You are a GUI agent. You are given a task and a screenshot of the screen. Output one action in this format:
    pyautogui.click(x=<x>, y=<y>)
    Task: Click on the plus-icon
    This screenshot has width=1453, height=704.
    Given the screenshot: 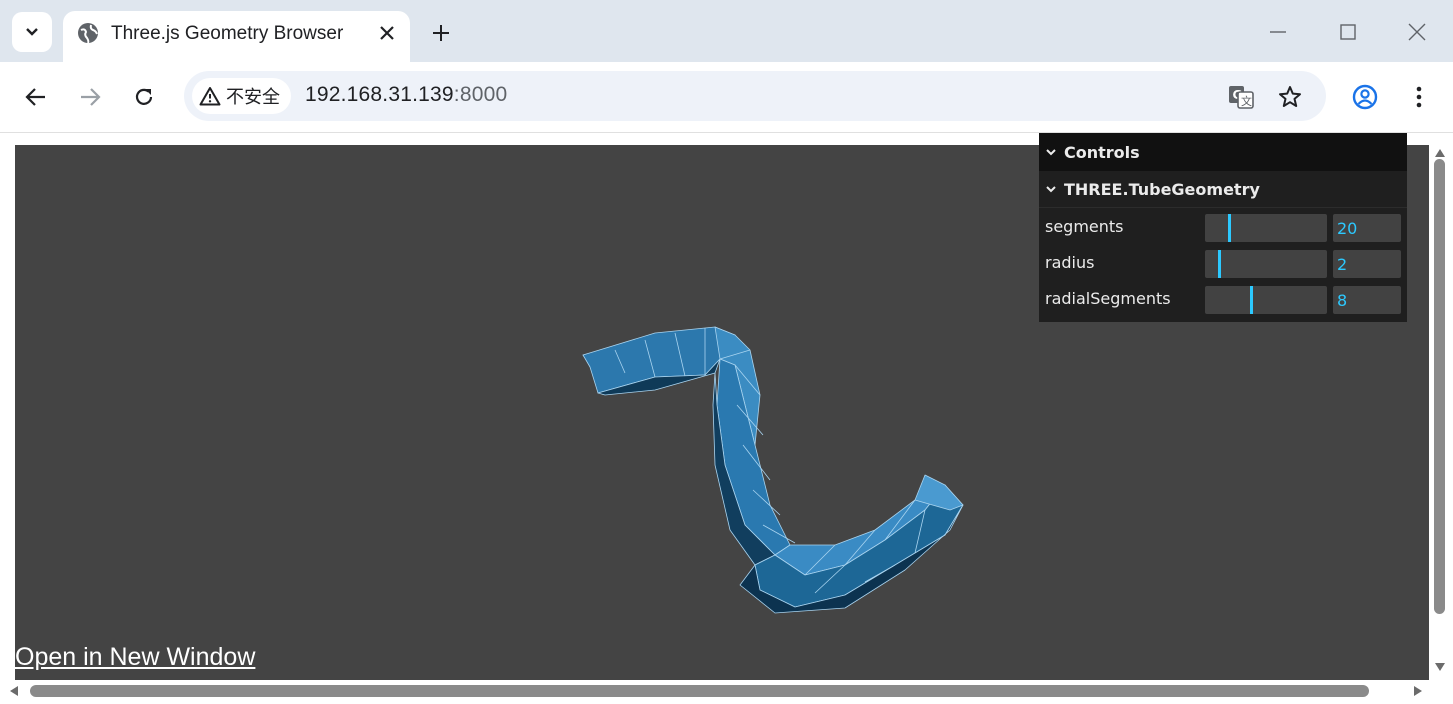 What is the action you would take?
    pyautogui.click(x=441, y=33)
    